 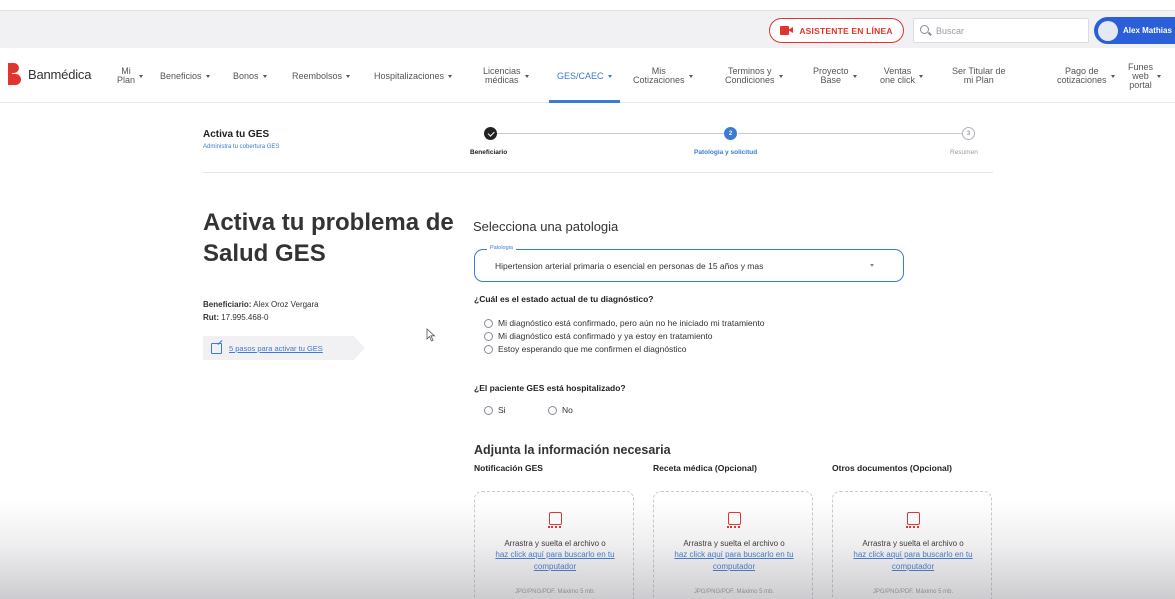 I want to click on check-icon, so click(x=490, y=133).